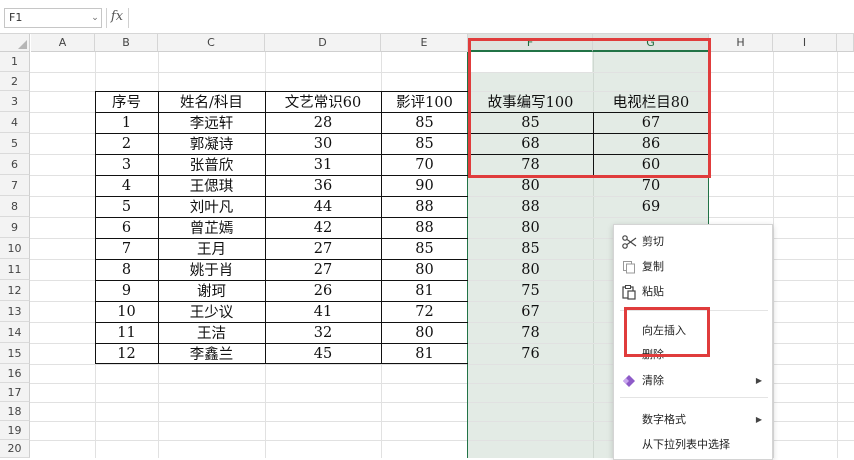 This screenshot has height=460, width=854. Describe the element at coordinates (323, 290) in the screenshot. I see `table-cell: 26` at that location.